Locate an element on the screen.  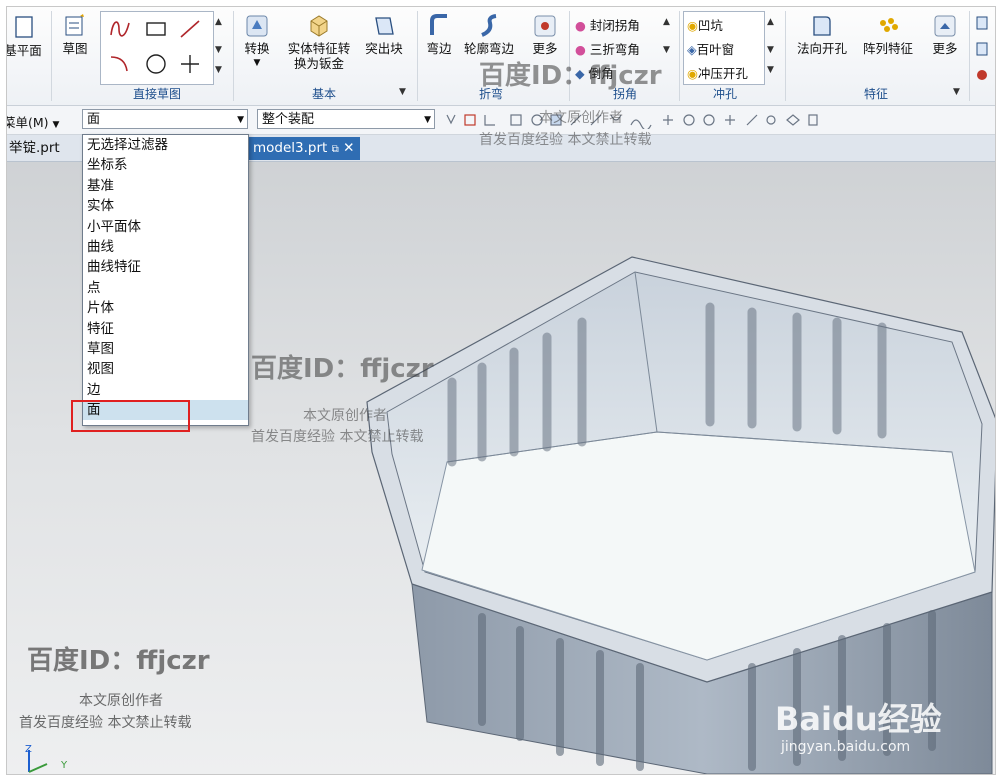
menu-dropdown-icon: ▼ is located at coordinates (56, 125).